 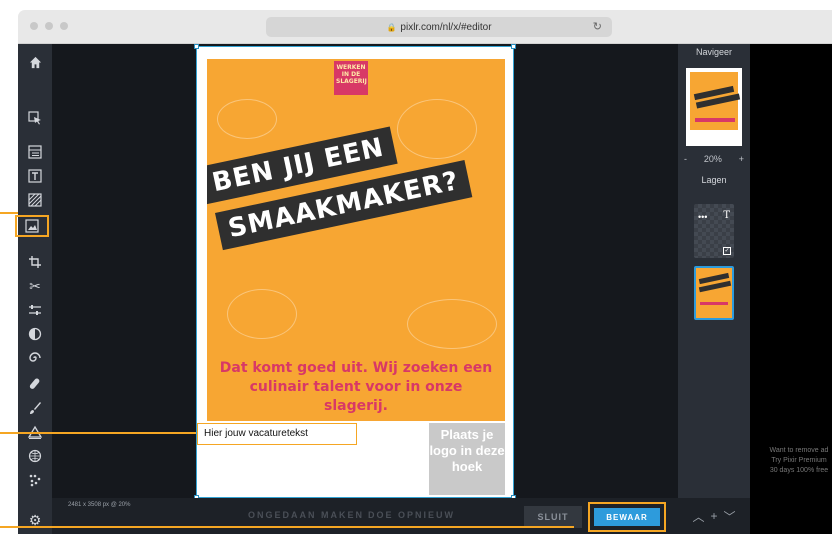 What do you see at coordinates (35, 286) in the screenshot?
I see `cutout-icon: ✂` at bounding box center [35, 286].